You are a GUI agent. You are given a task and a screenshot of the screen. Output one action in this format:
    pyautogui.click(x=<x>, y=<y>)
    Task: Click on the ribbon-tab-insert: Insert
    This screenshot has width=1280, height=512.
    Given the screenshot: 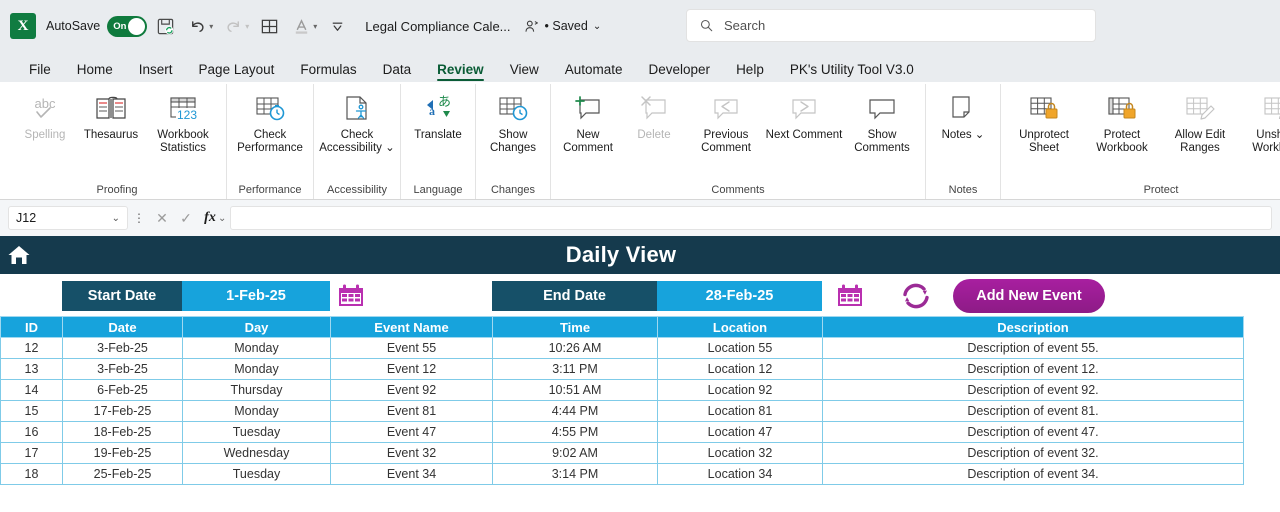 What is the action you would take?
    pyautogui.click(x=156, y=70)
    